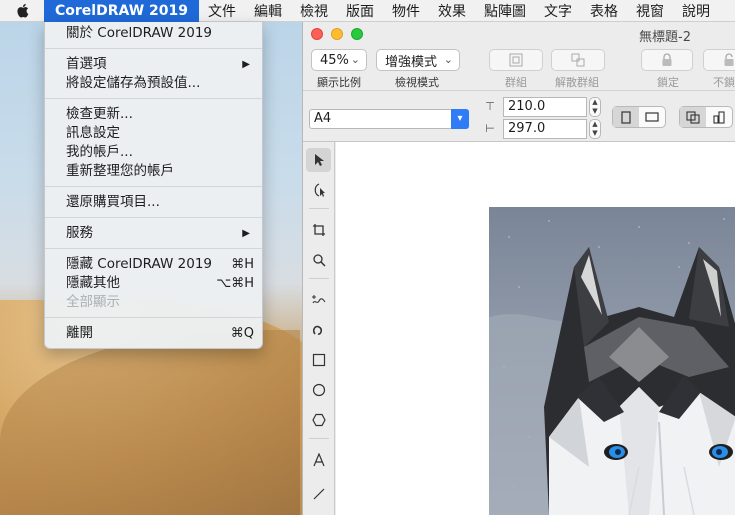  I want to click on menu-hide-app: 隱藏 CorelDRAW 2019 ⌘H, so click(153, 264).